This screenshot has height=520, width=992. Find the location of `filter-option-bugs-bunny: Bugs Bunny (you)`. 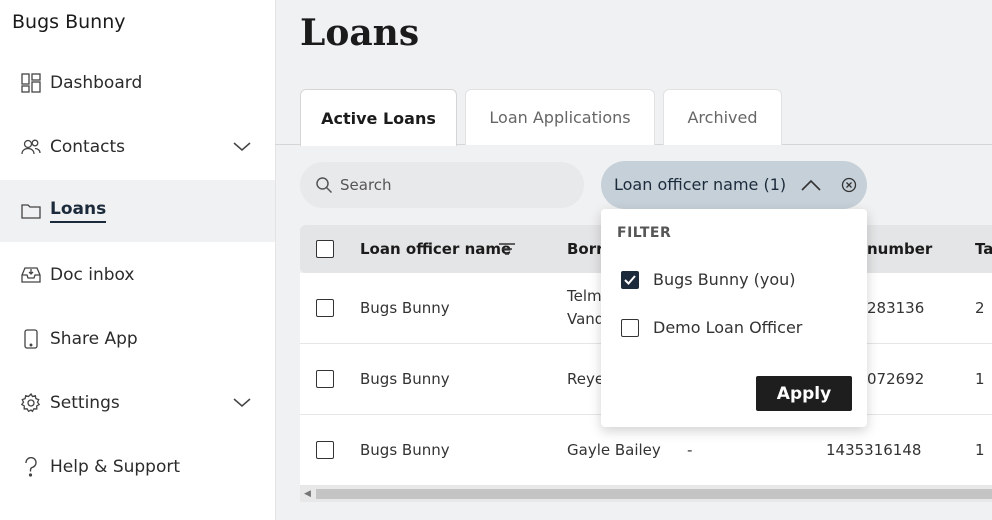

filter-option-bugs-bunny: Bugs Bunny (you) is located at coordinates (732, 281).